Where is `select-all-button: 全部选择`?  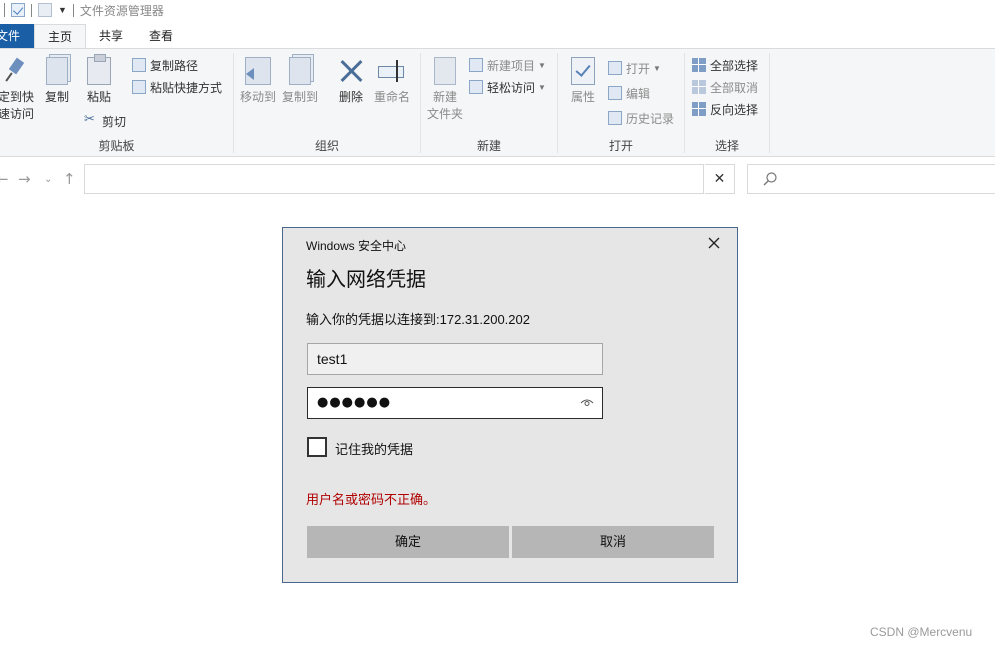 select-all-button: 全部选择 is located at coordinates (725, 65).